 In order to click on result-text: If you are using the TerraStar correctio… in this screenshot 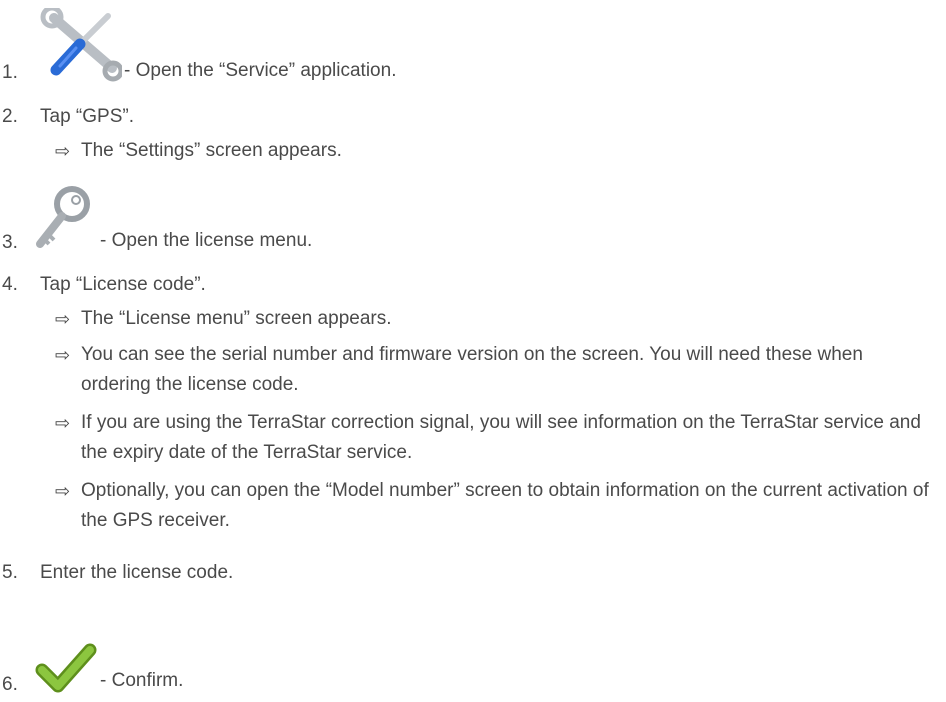, I will do `click(501, 437)`.